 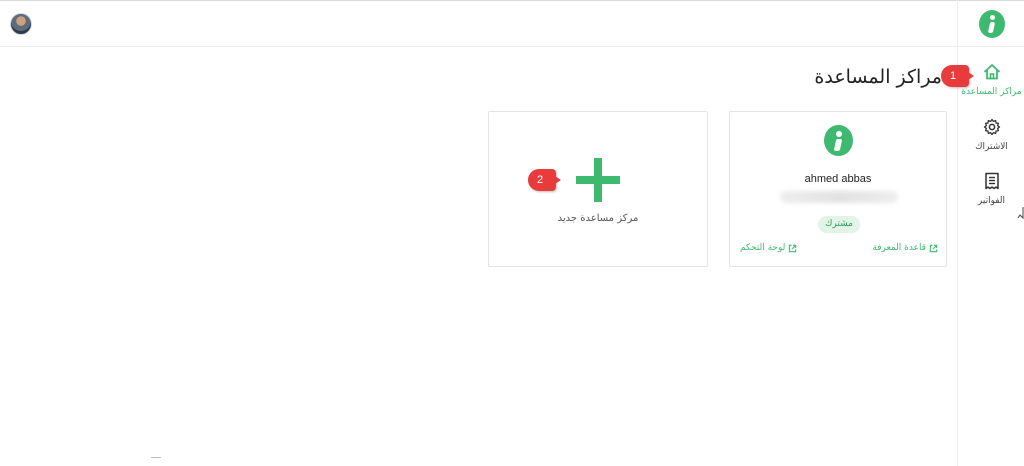 I want to click on sidebar-item-invoices: الفواتير, so click(x=991, y=188).